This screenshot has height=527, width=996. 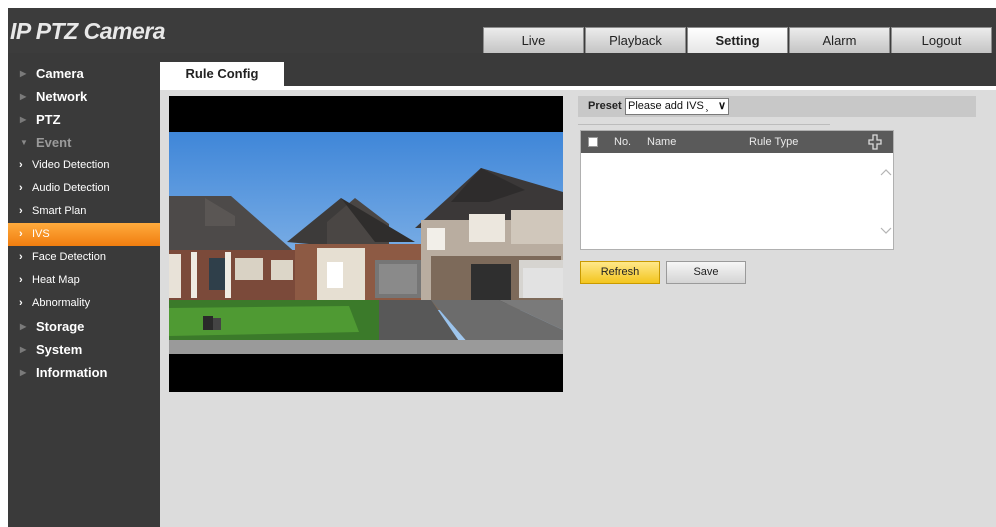 I want to click on sidebar-item-abnormality: › Abnormality, so click(x=84, y=303).